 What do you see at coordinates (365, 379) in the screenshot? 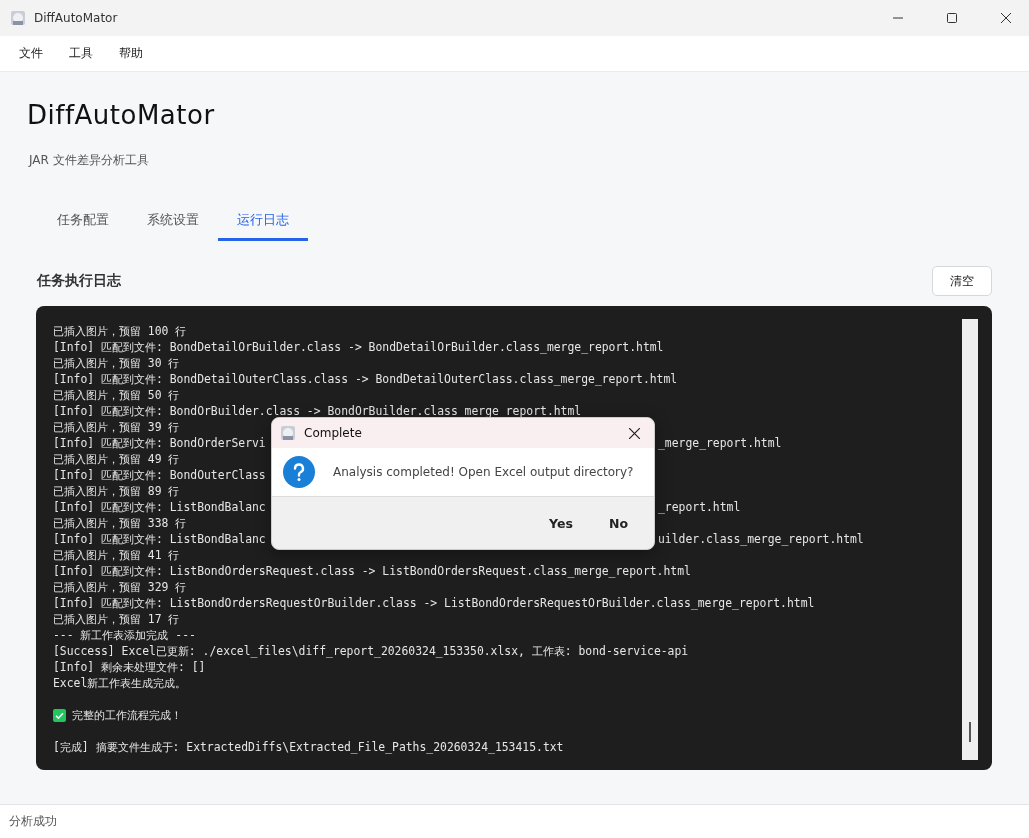
I see `log-line: [Info] 匹配到文件: BondDetailOuterClass.class -> BondDetailOuterClass.class_merge_report.html` at bounding box center [365, 379].